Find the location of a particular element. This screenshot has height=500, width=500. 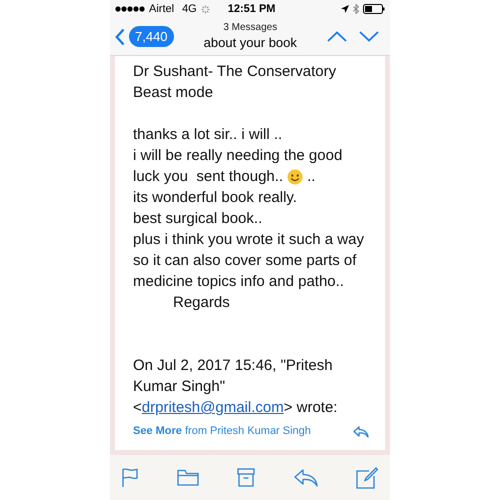

body-text-line: so it can also cover some parts of is located at coordinates (244, 261).